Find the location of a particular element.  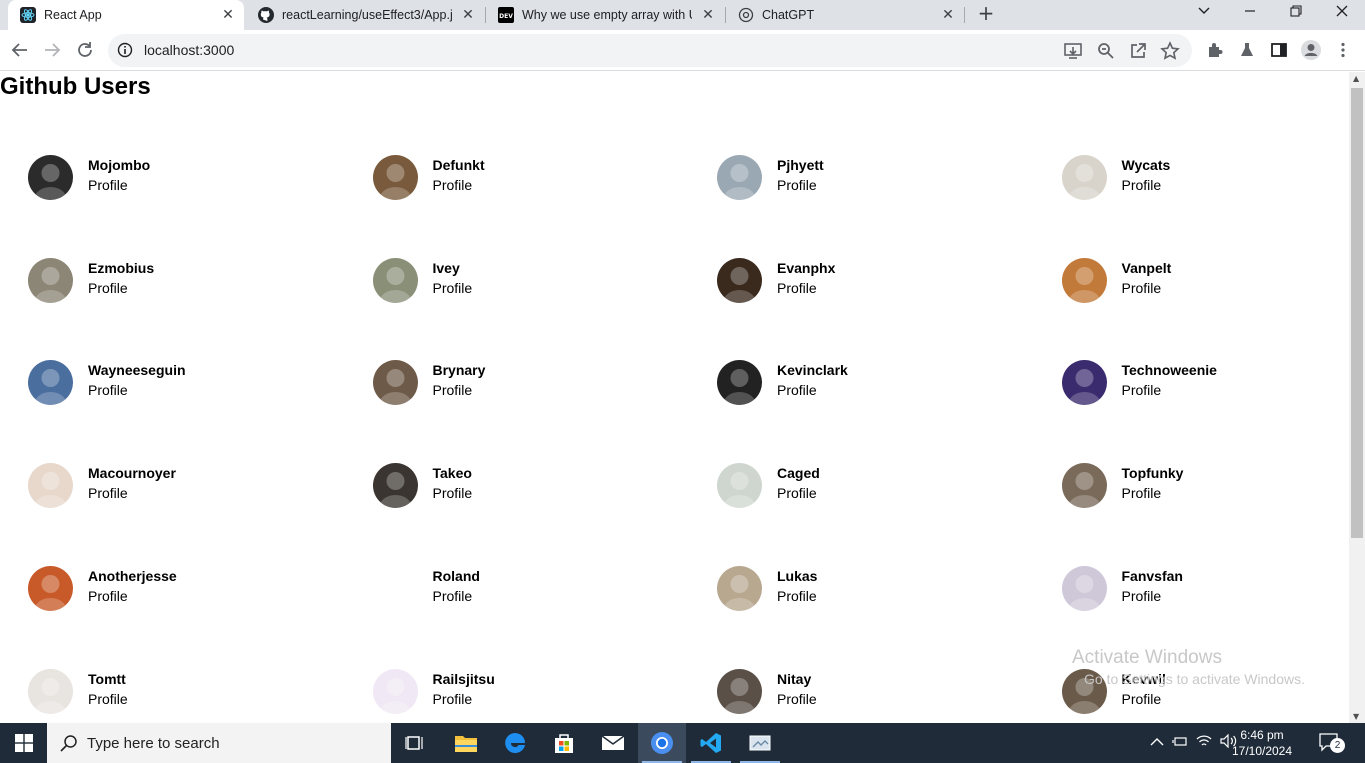

labs-button is located at coordinates (1247, 50).